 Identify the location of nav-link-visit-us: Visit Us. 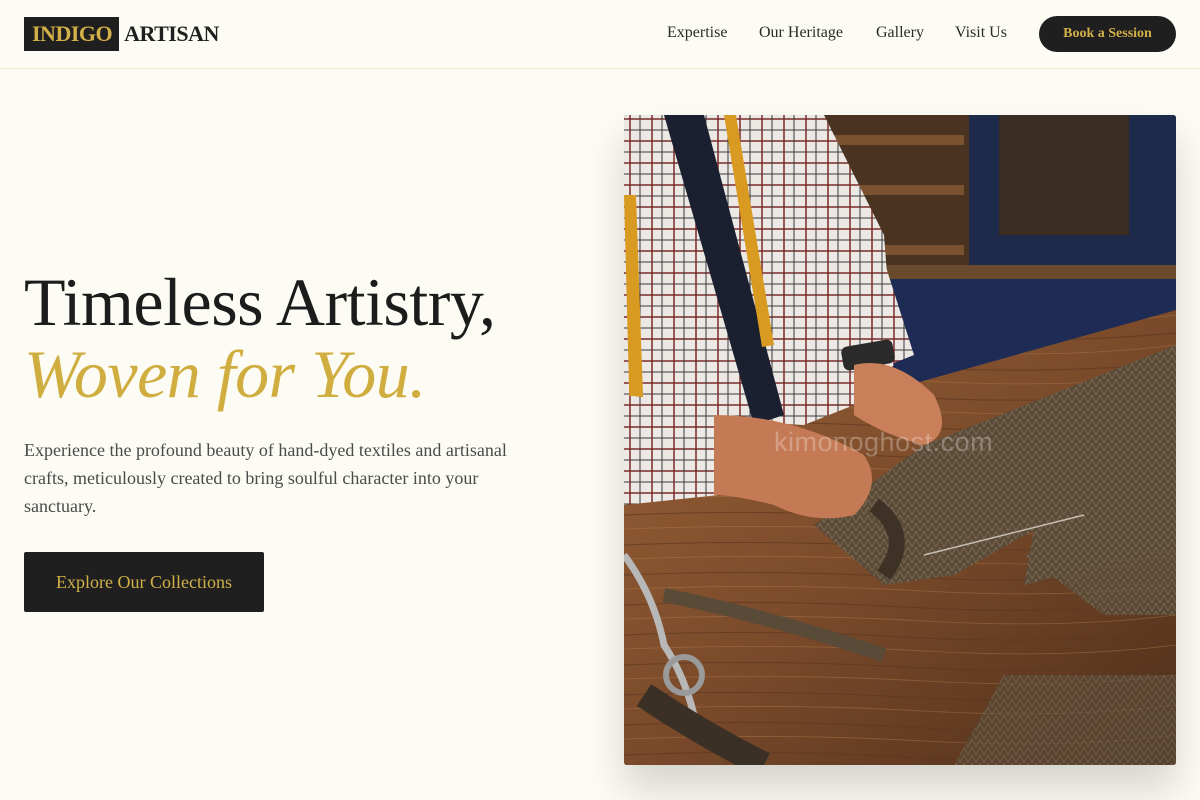
(981, 33).